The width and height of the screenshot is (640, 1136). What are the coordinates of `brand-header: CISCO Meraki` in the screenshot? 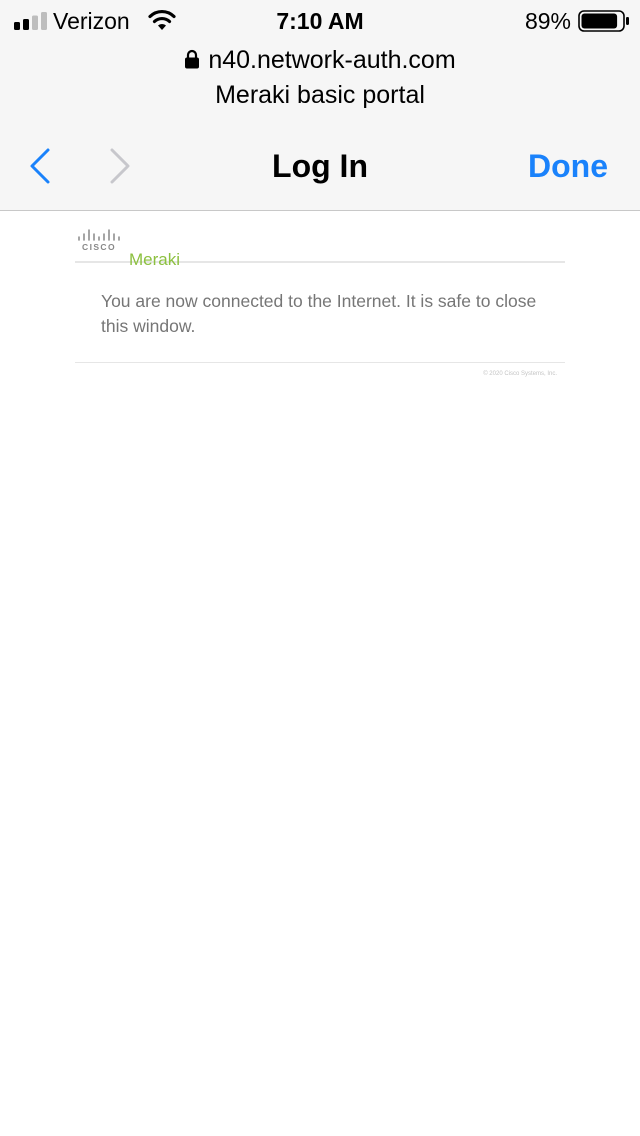 It's located at (320, 248).